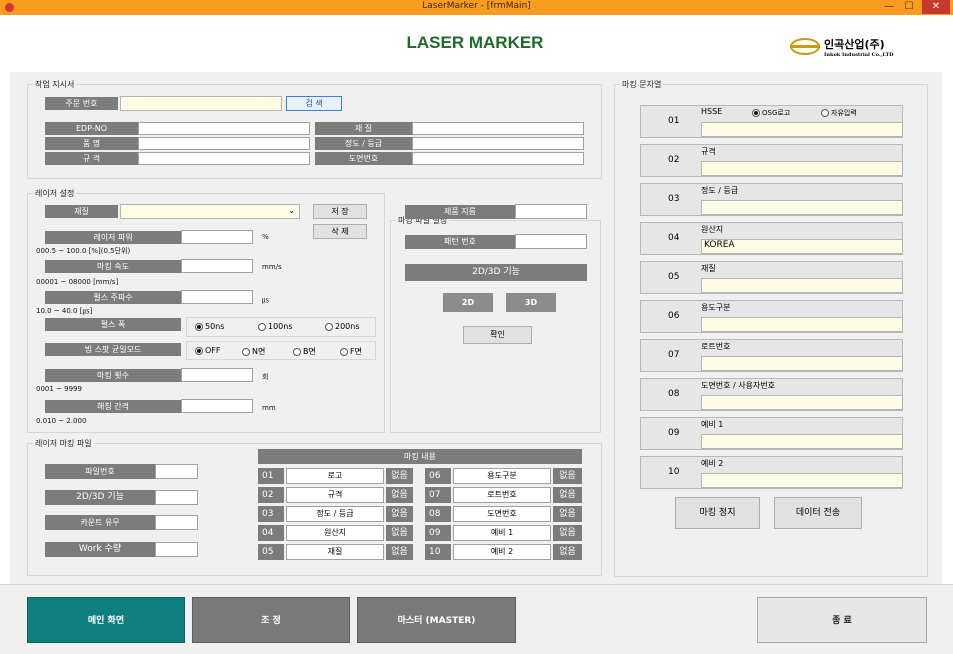 The image size is (953, 654). I want to click on ms-row-num: 08, so click(674, 394).